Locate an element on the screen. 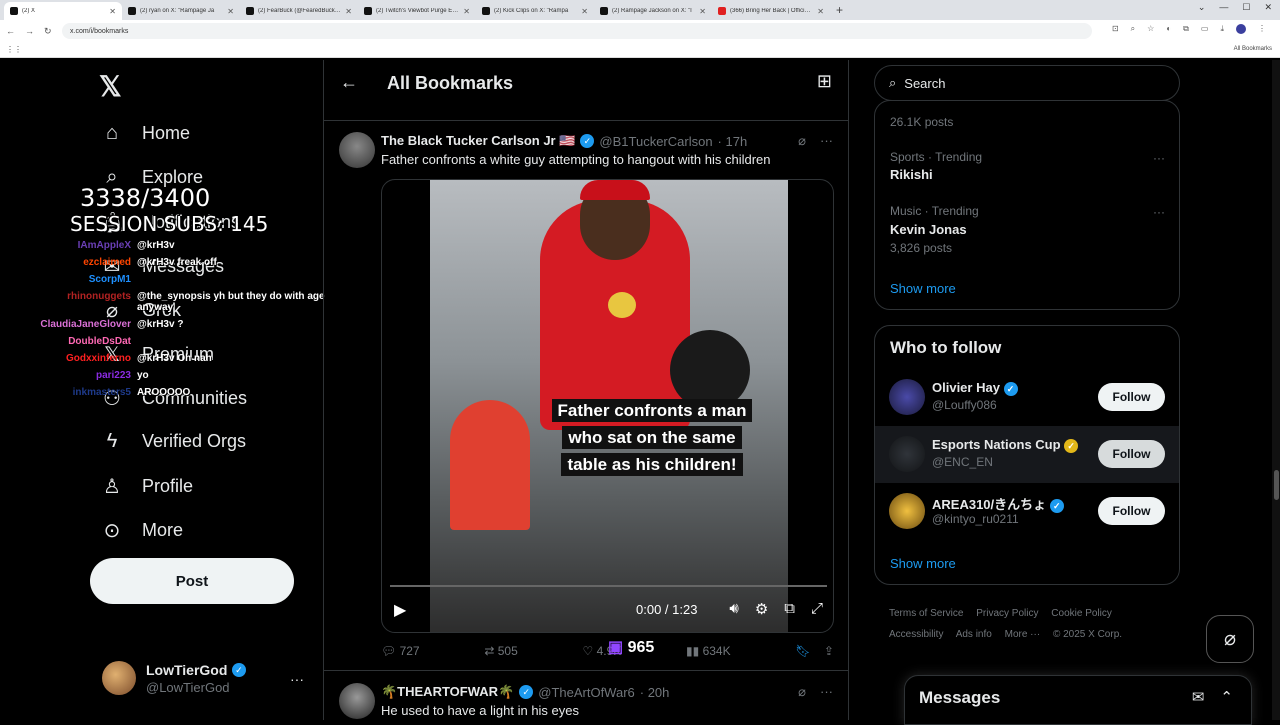 The height and width of the screenshot is (725, 1280). follow-suggestion: AREA310/きんちょ ✓ @kintyo_ru0211 Follow is located at coordinates (1027, 511).